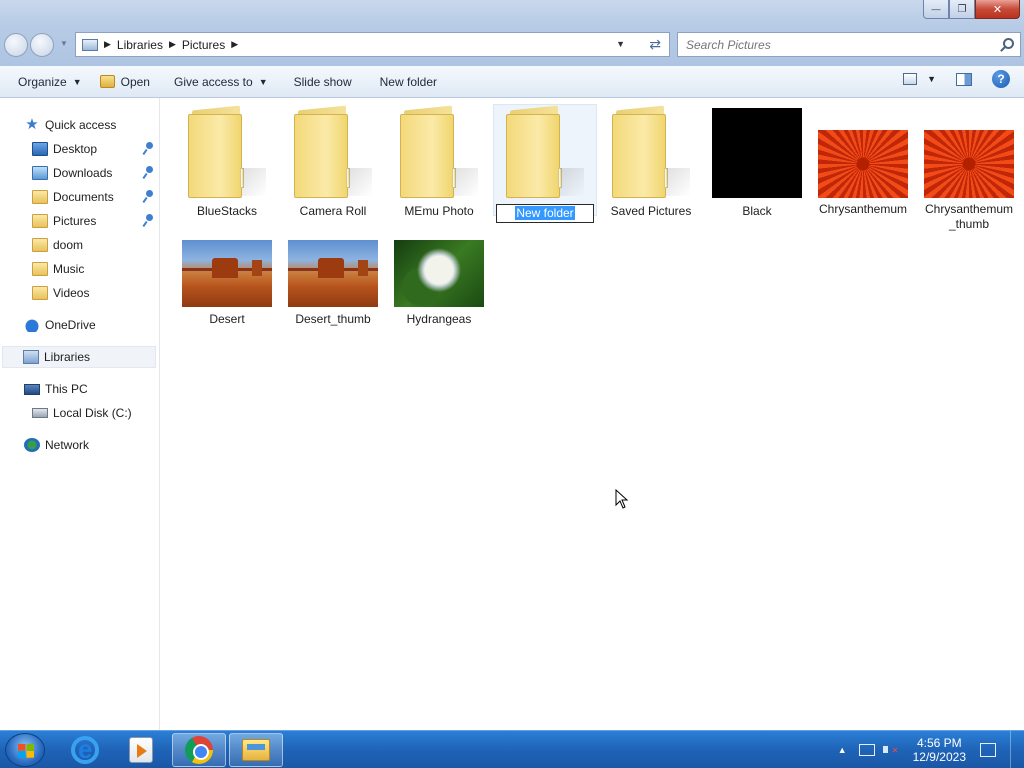 The image size is (1024, 768). Describe the element at coordinates (25, 750) in the screenshot. I see `start-button` at that location.